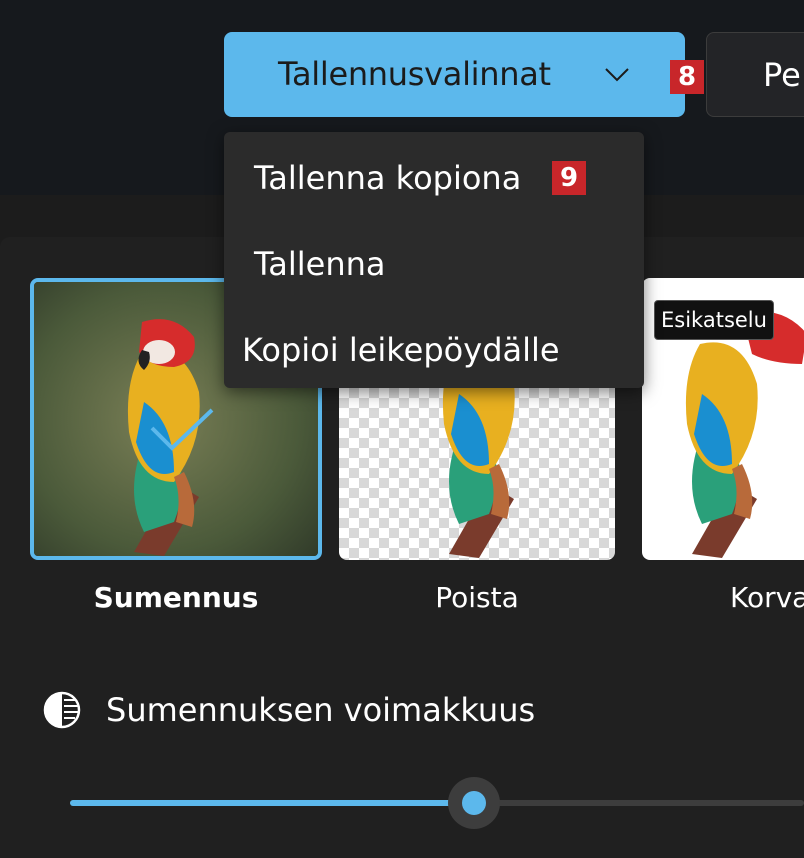 The image size is (804, 858). Describe the element at coordinates (176, 597) in the screenshot. I see `background-option-blur-label: Sumennus` at that location.